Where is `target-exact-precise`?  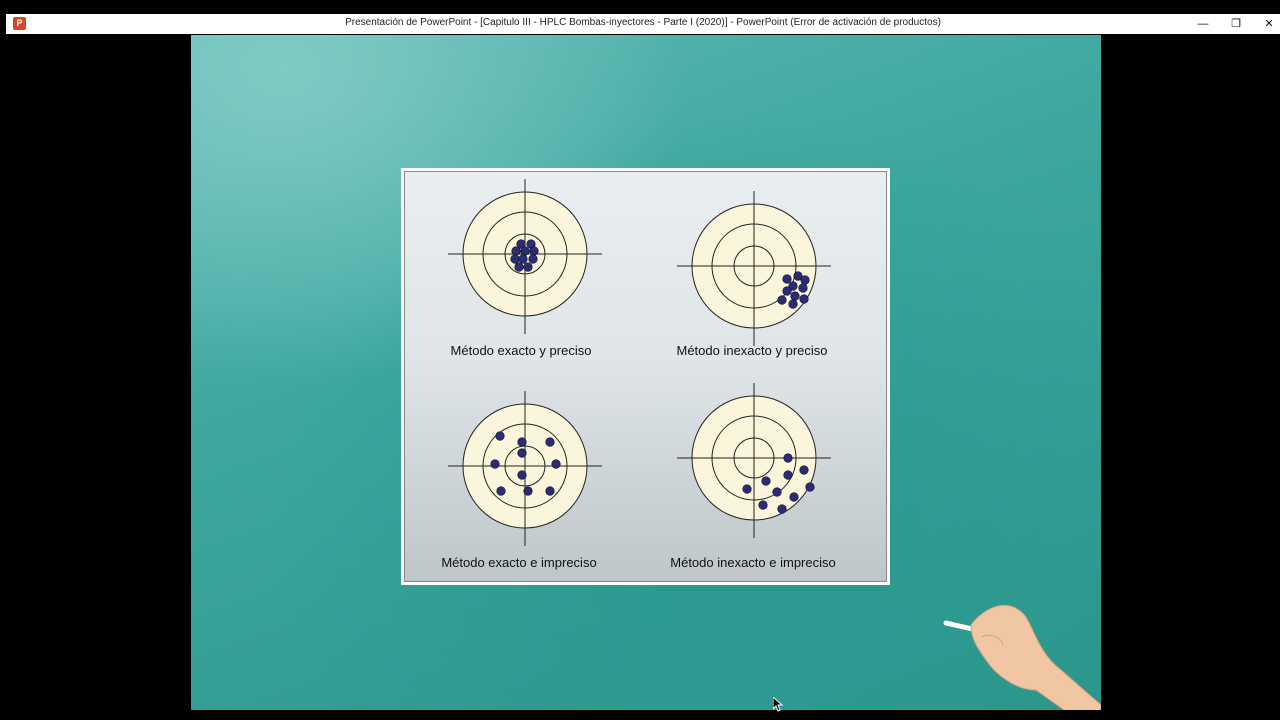
target-exact-precise is located at coordinates (525, 256).